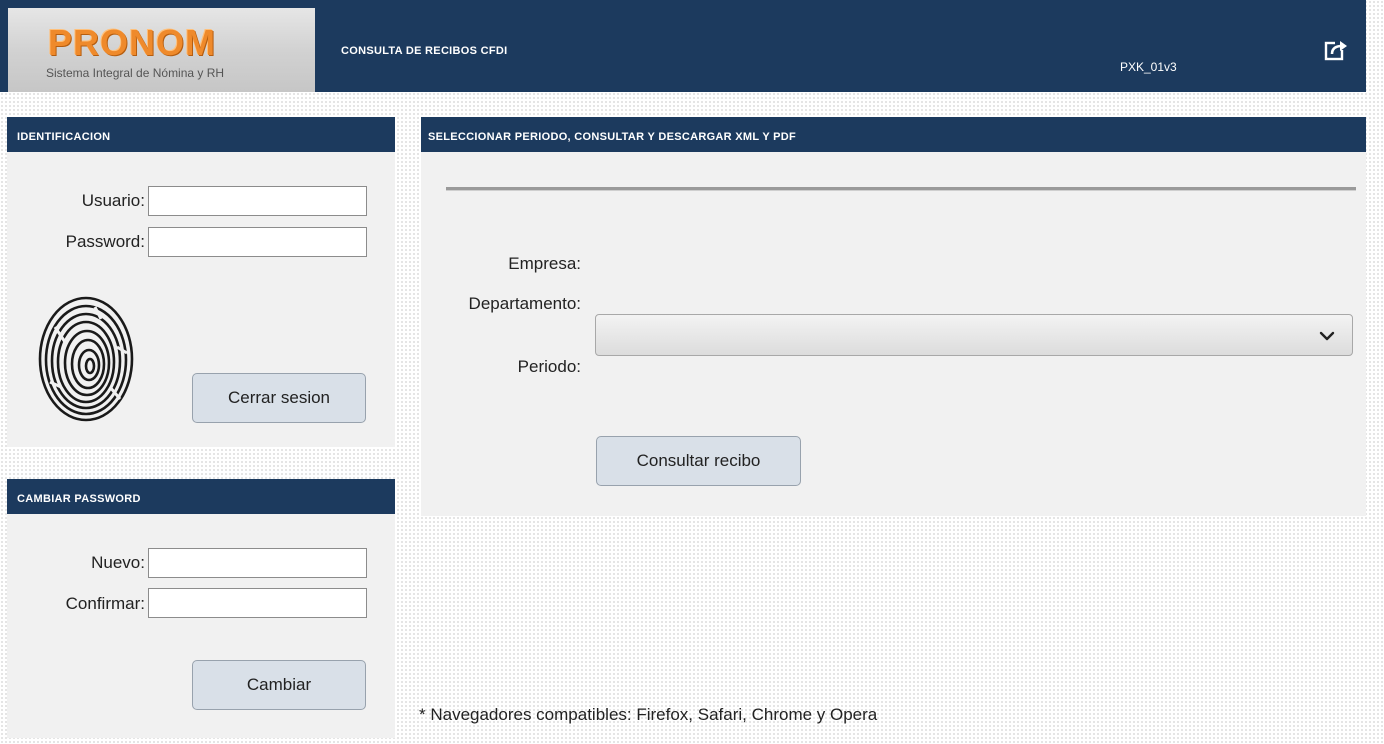 The width and height of the screenshot is (1384, 744). I want to click on version-label: PXK_01v3, so click(1148, 67).